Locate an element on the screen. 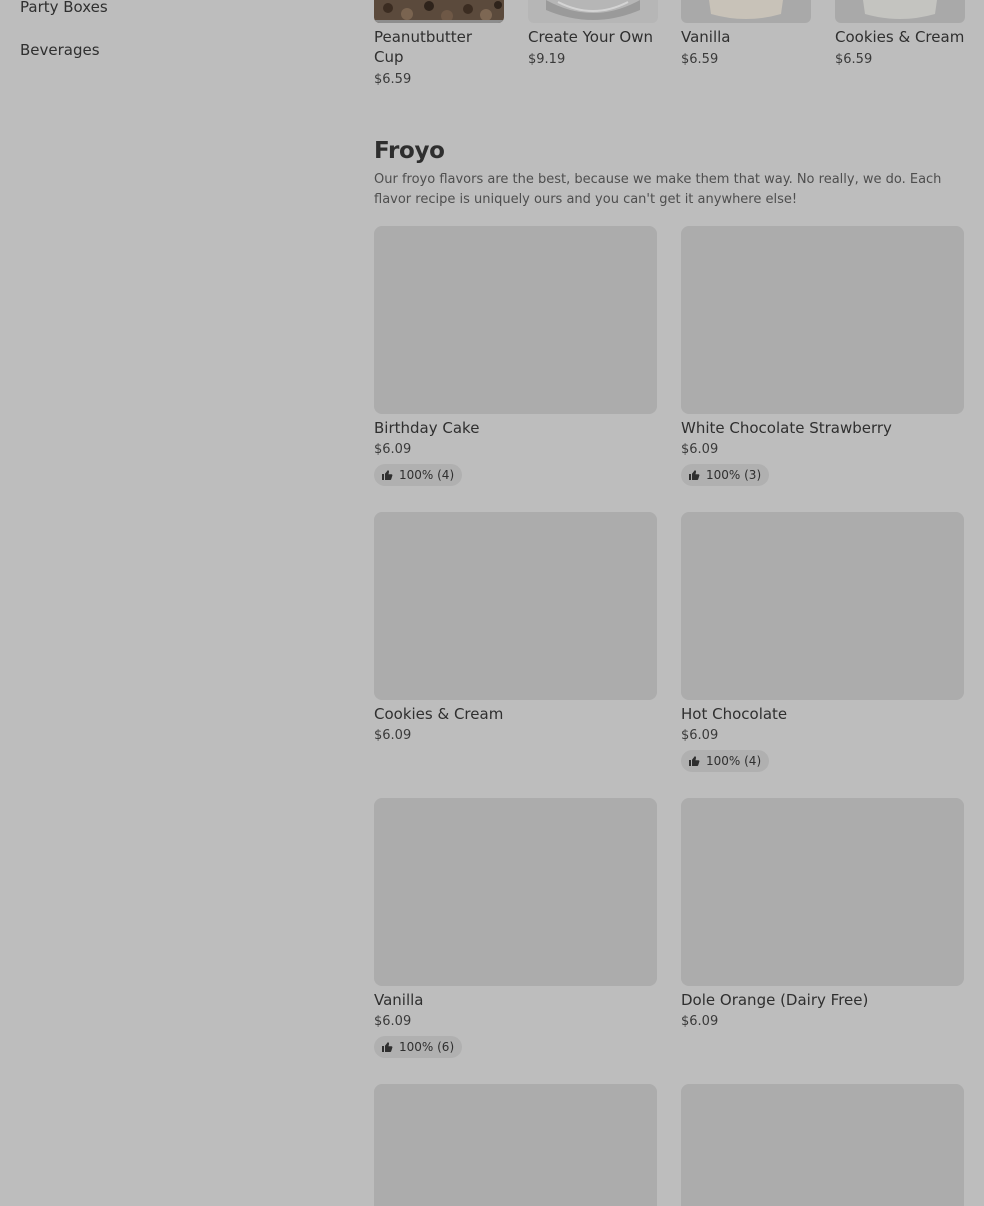 The width and height of the screenshot is (984, 1206). rating-badge: 100% (6) is located at coordinates (418, 1047).